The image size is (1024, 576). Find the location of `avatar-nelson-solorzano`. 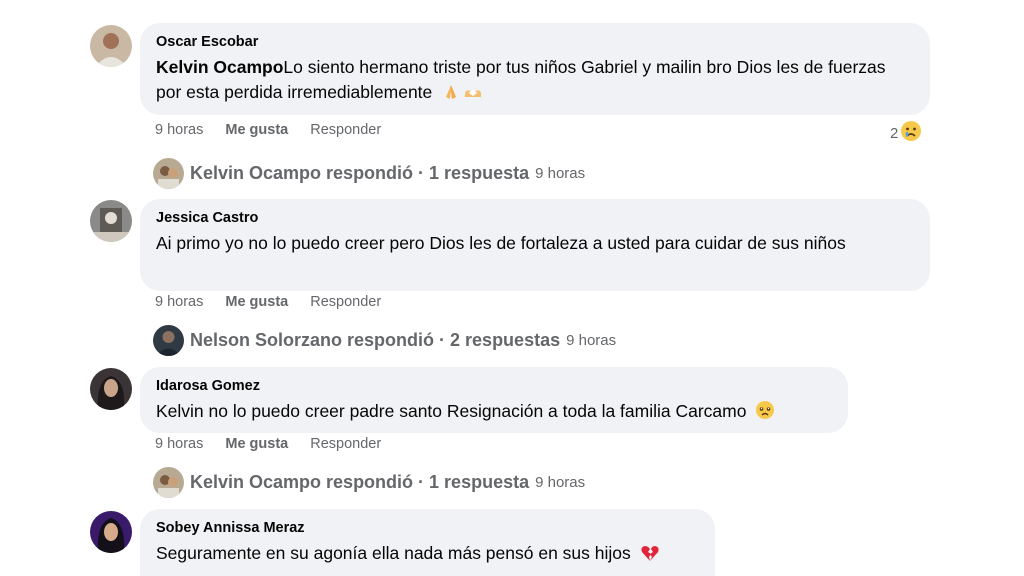

avatar-nelson-solorzano is located at coordinates (168, 340).